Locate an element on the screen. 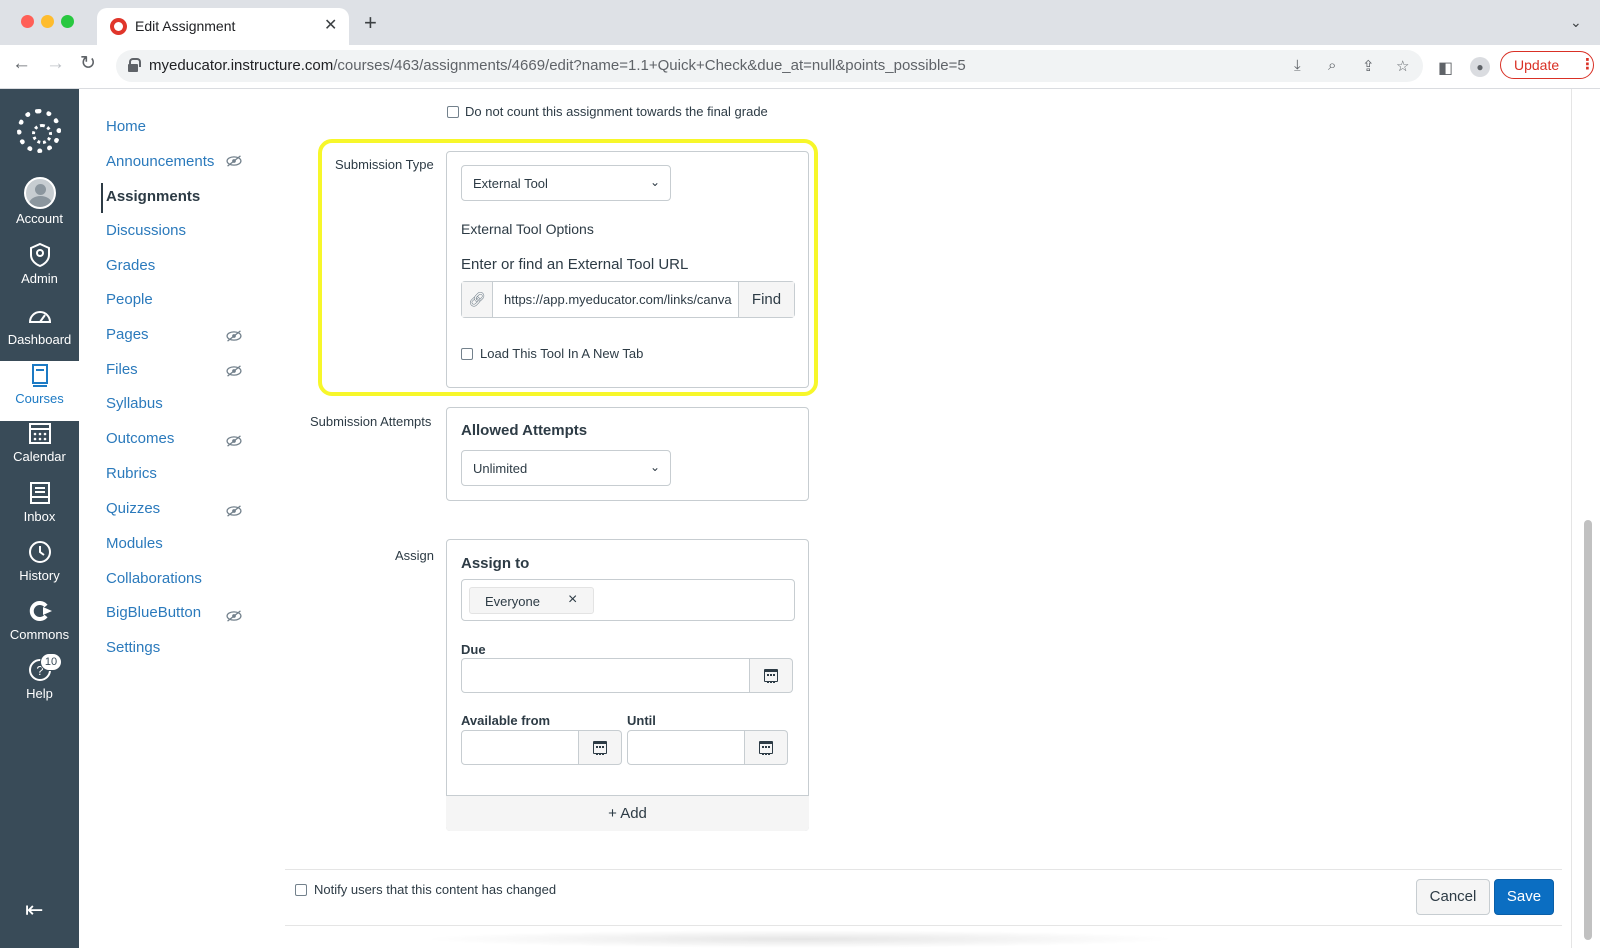 The height and width of the screenshot is (948, 1600). close-tab-icon: ✕ is located at coordinates (330, 25).